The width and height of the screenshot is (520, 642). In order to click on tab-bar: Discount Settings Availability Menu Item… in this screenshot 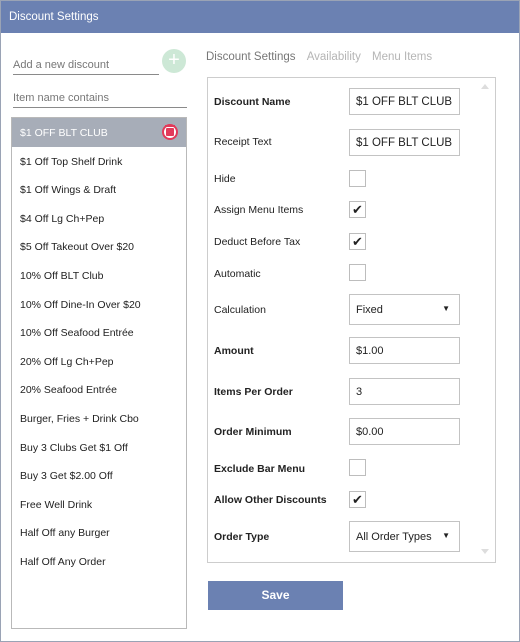, I will do `click(356, 59)`.